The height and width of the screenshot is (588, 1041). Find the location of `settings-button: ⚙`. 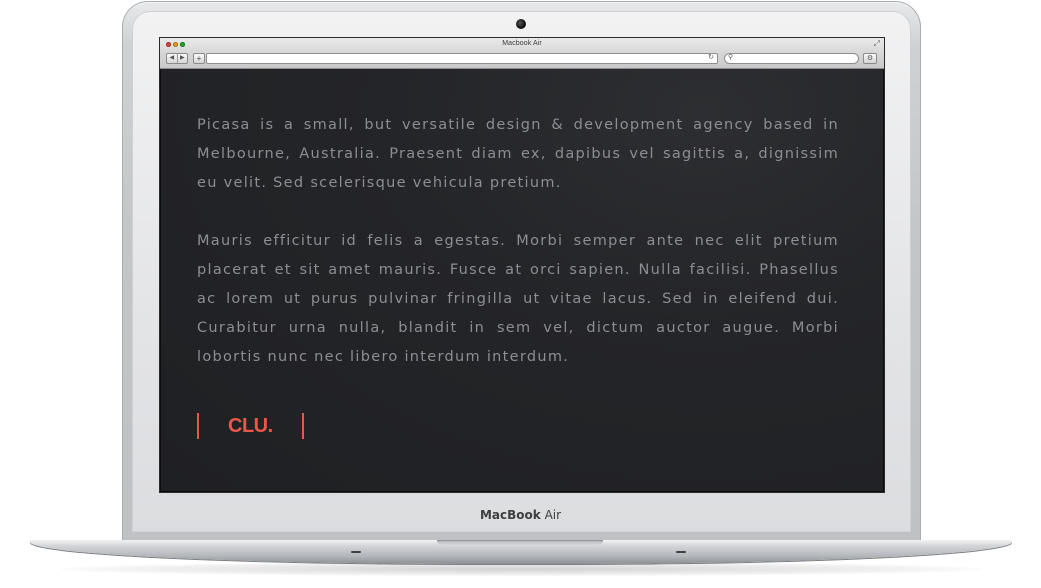

settings-button: ⚙ is located at coordinates (870, 58).